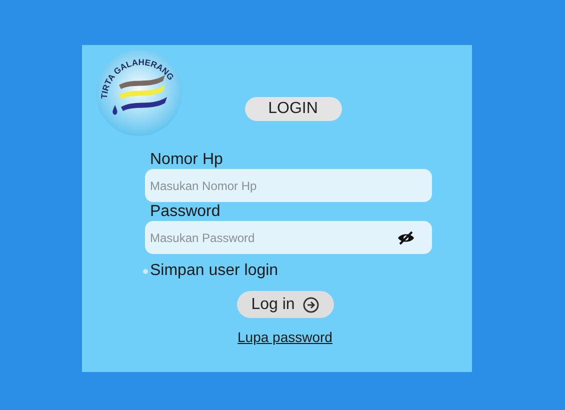  What do you see at coordinates (285, 304) in the screenshot?
I see `login-button: Log in` at bounding box center [285, 304].